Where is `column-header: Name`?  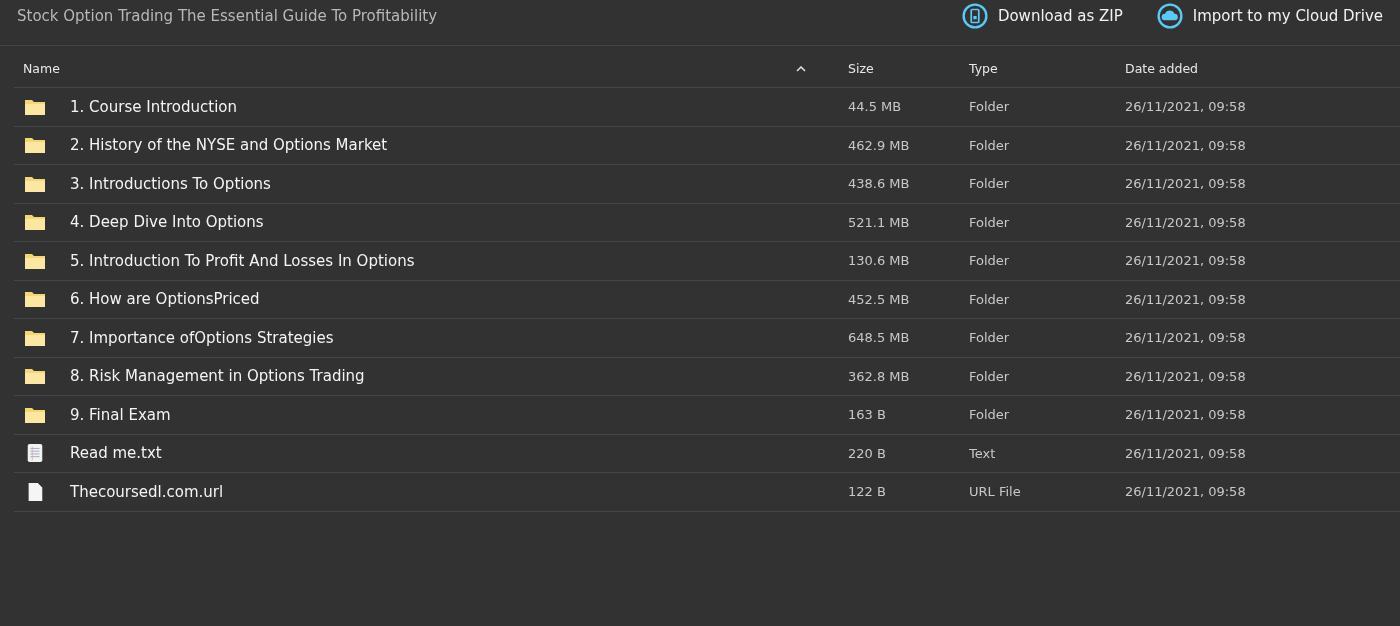
column-header: Name is located at coordinates (424, 68).